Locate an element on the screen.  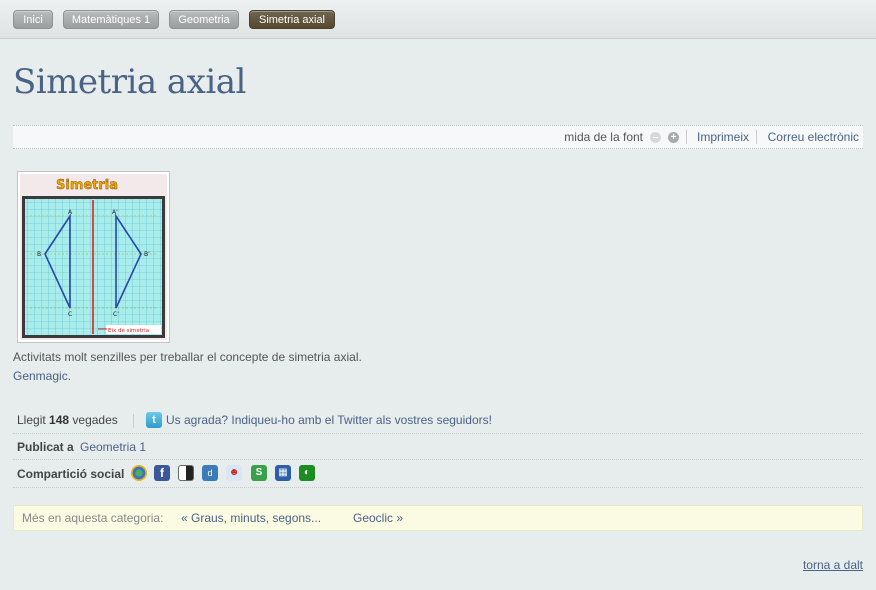
read-count: Llegit 148 vegades is located at coordinates (67, 420).